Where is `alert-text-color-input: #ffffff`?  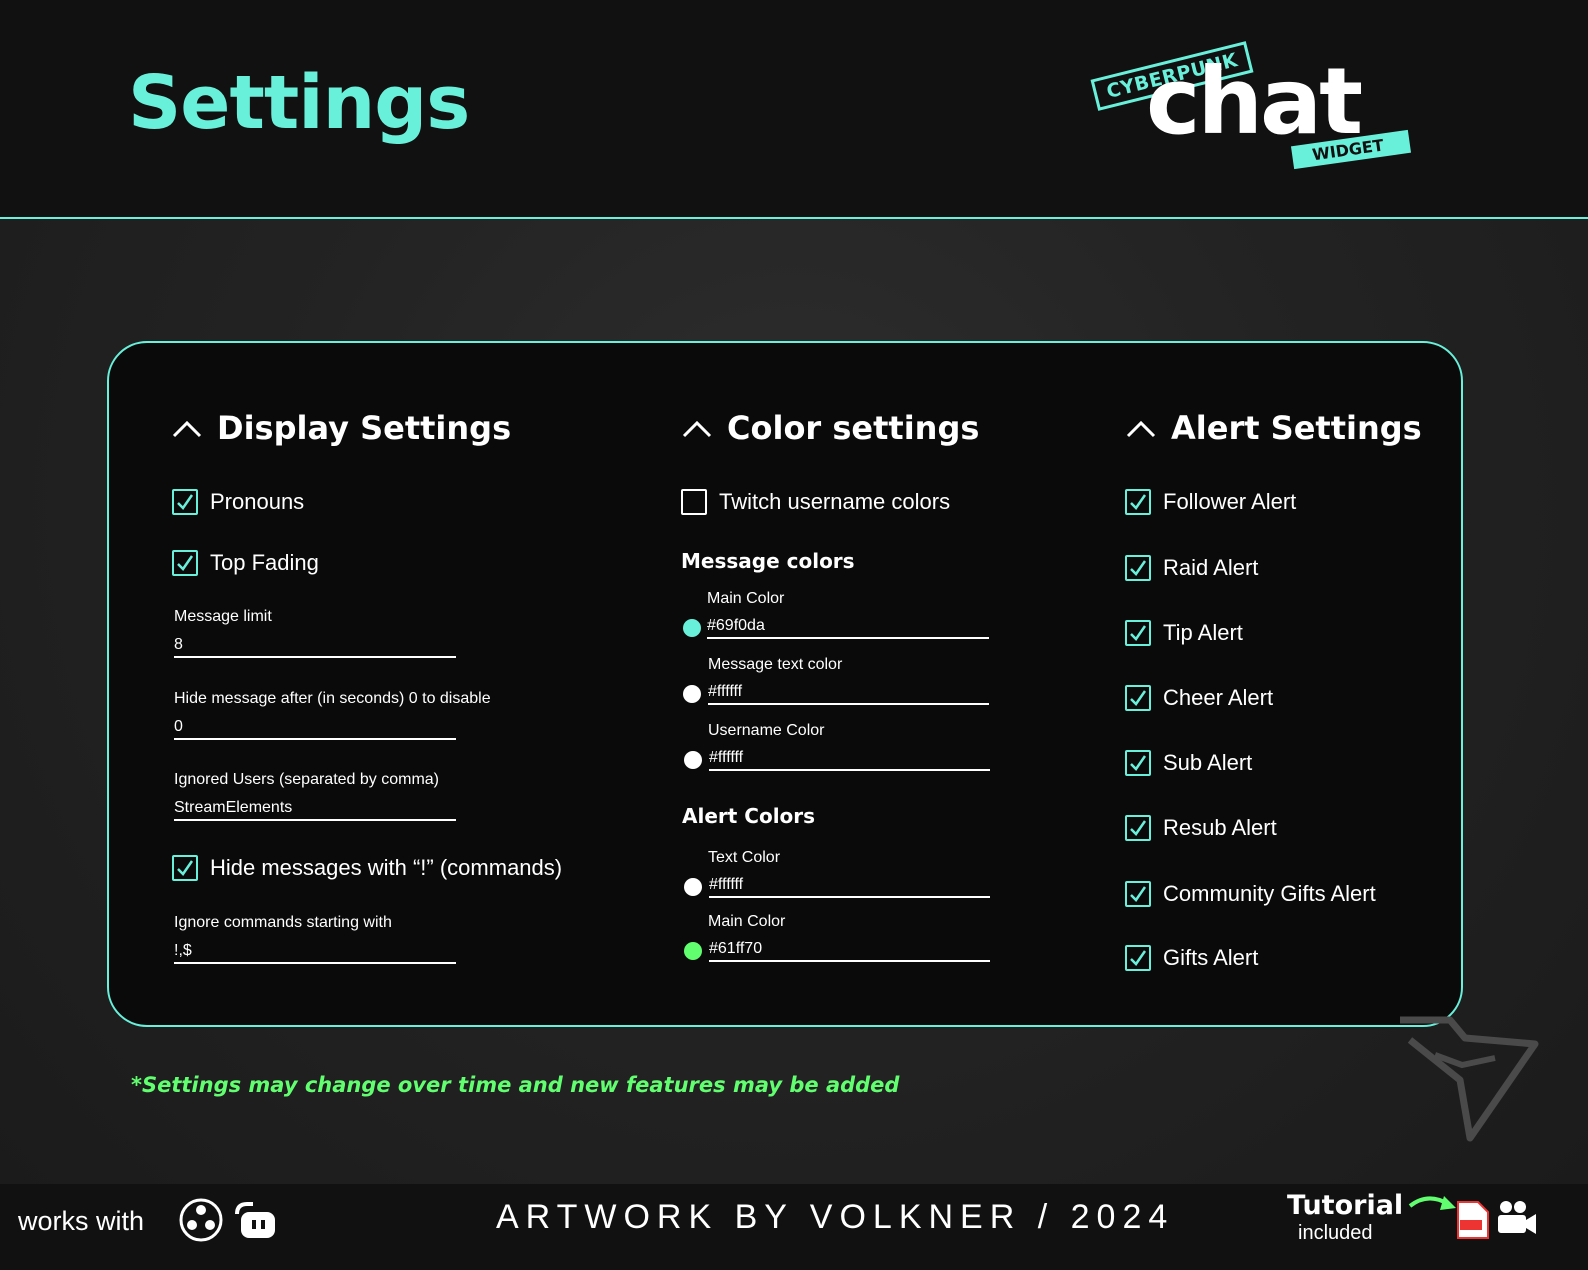 alert-text-color-input: #ffffff is located at coordinates (849, 887).